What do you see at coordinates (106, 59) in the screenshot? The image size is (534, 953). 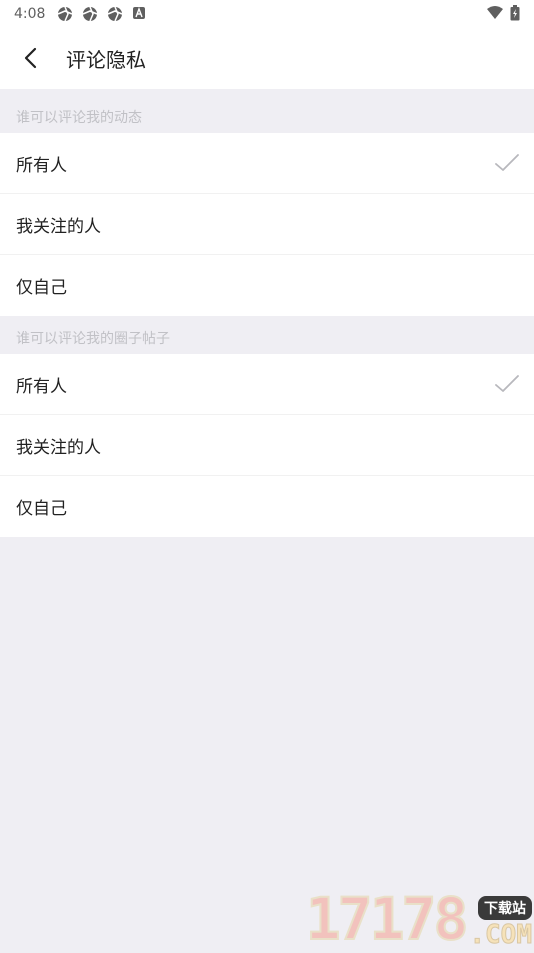 I see `page-title: 评论隐私` at bounding box center [106, 59].